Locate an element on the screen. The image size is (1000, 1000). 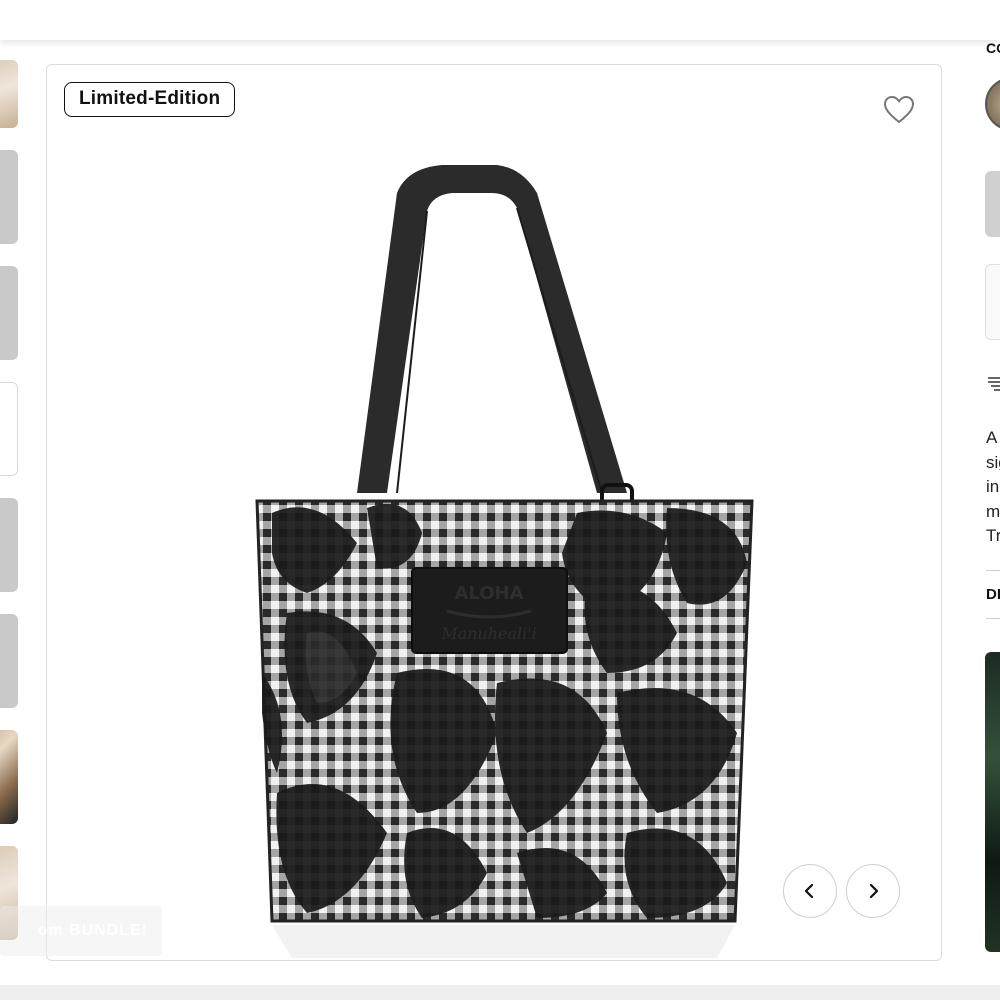
previous-image-button is located at coordinates (810, 891).